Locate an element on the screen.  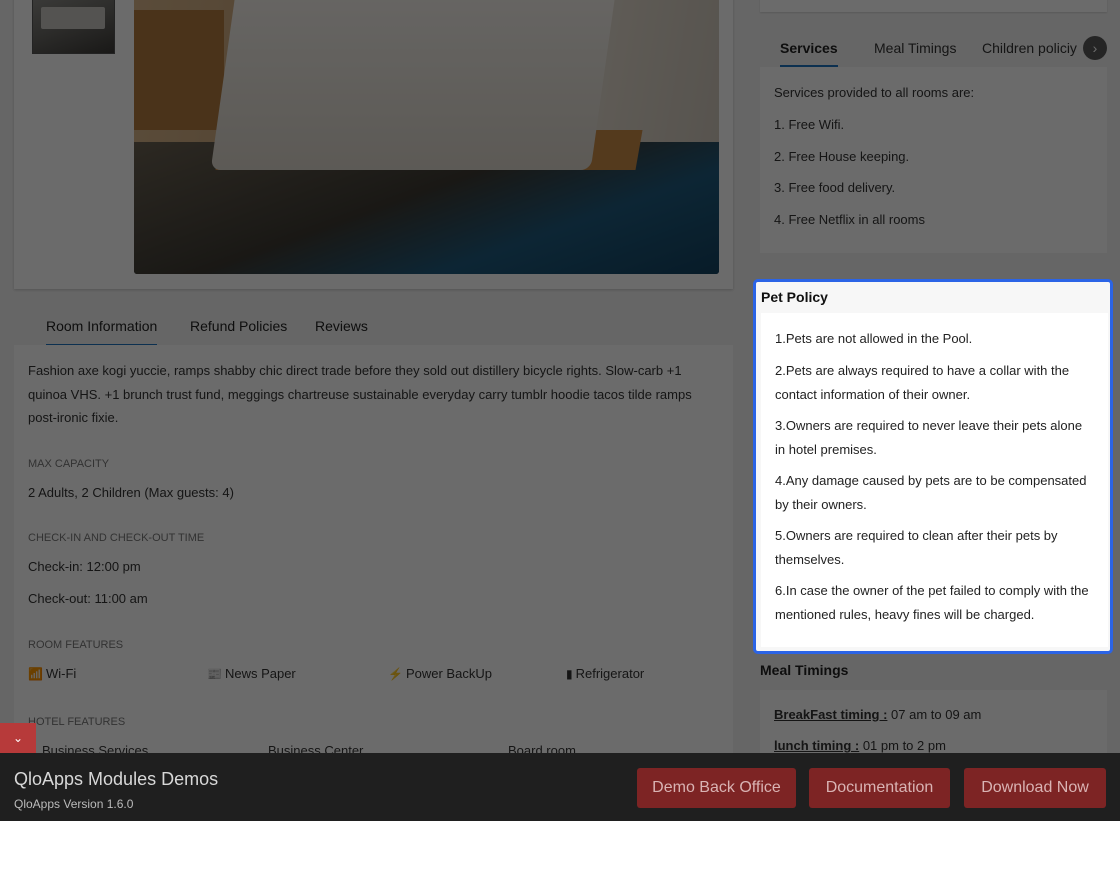
power-icon: ⚡ is located at coordinates (395, 673).